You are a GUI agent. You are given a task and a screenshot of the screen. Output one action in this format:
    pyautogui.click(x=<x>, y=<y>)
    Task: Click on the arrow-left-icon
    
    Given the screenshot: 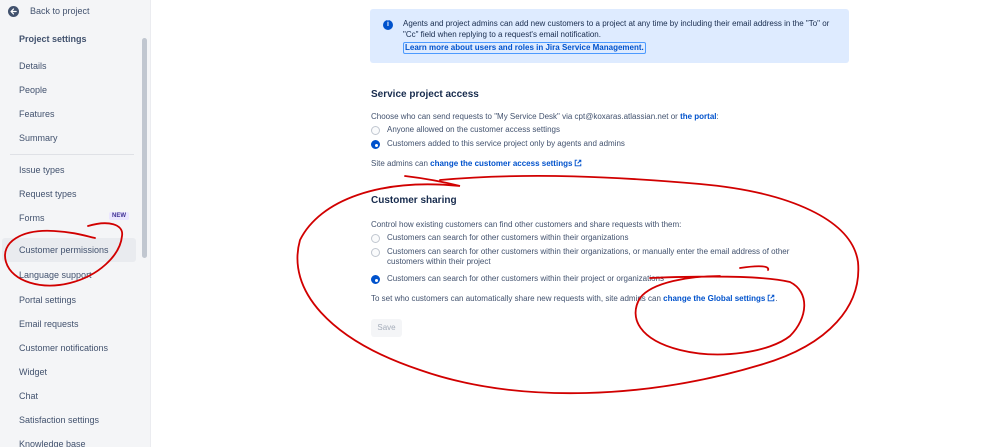 What is the action you would take?
    pyautogui.click(x=13, y=11)
    